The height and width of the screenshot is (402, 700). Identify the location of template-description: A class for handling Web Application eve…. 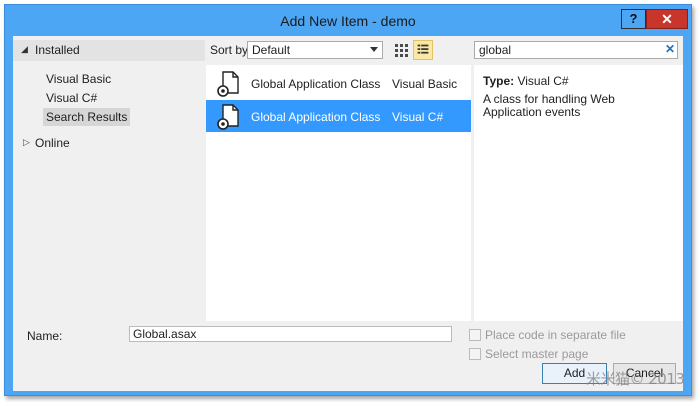
(549, 105).